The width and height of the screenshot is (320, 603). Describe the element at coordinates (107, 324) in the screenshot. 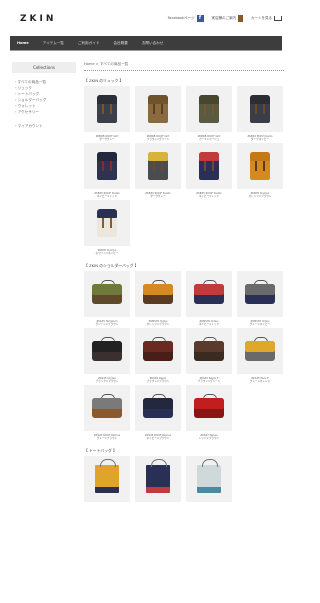

I see `product-caption: ZKS45 Templum グリーン×ブラウン` at that location.